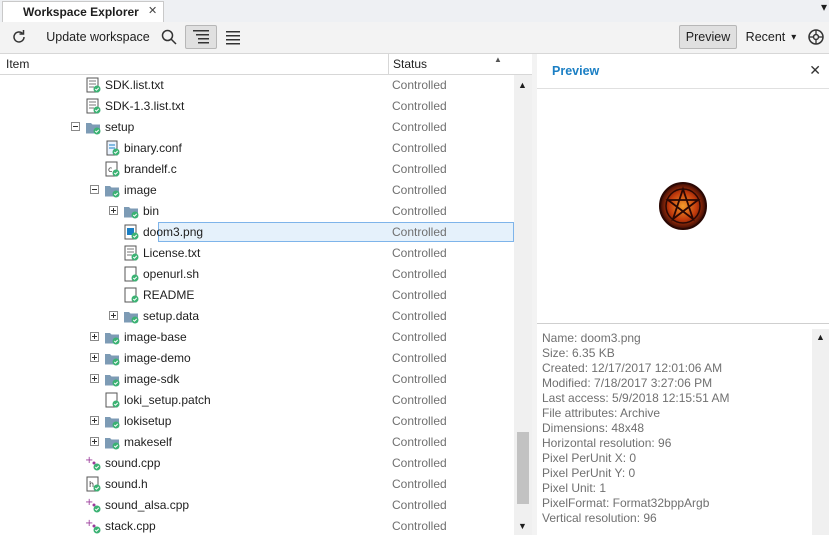 The width and height of the screenshot is (829, 535). Describe the element at coordinates (257, 484) in the screenshot. I see `tree-row: h sound.h Controlled` at that location.